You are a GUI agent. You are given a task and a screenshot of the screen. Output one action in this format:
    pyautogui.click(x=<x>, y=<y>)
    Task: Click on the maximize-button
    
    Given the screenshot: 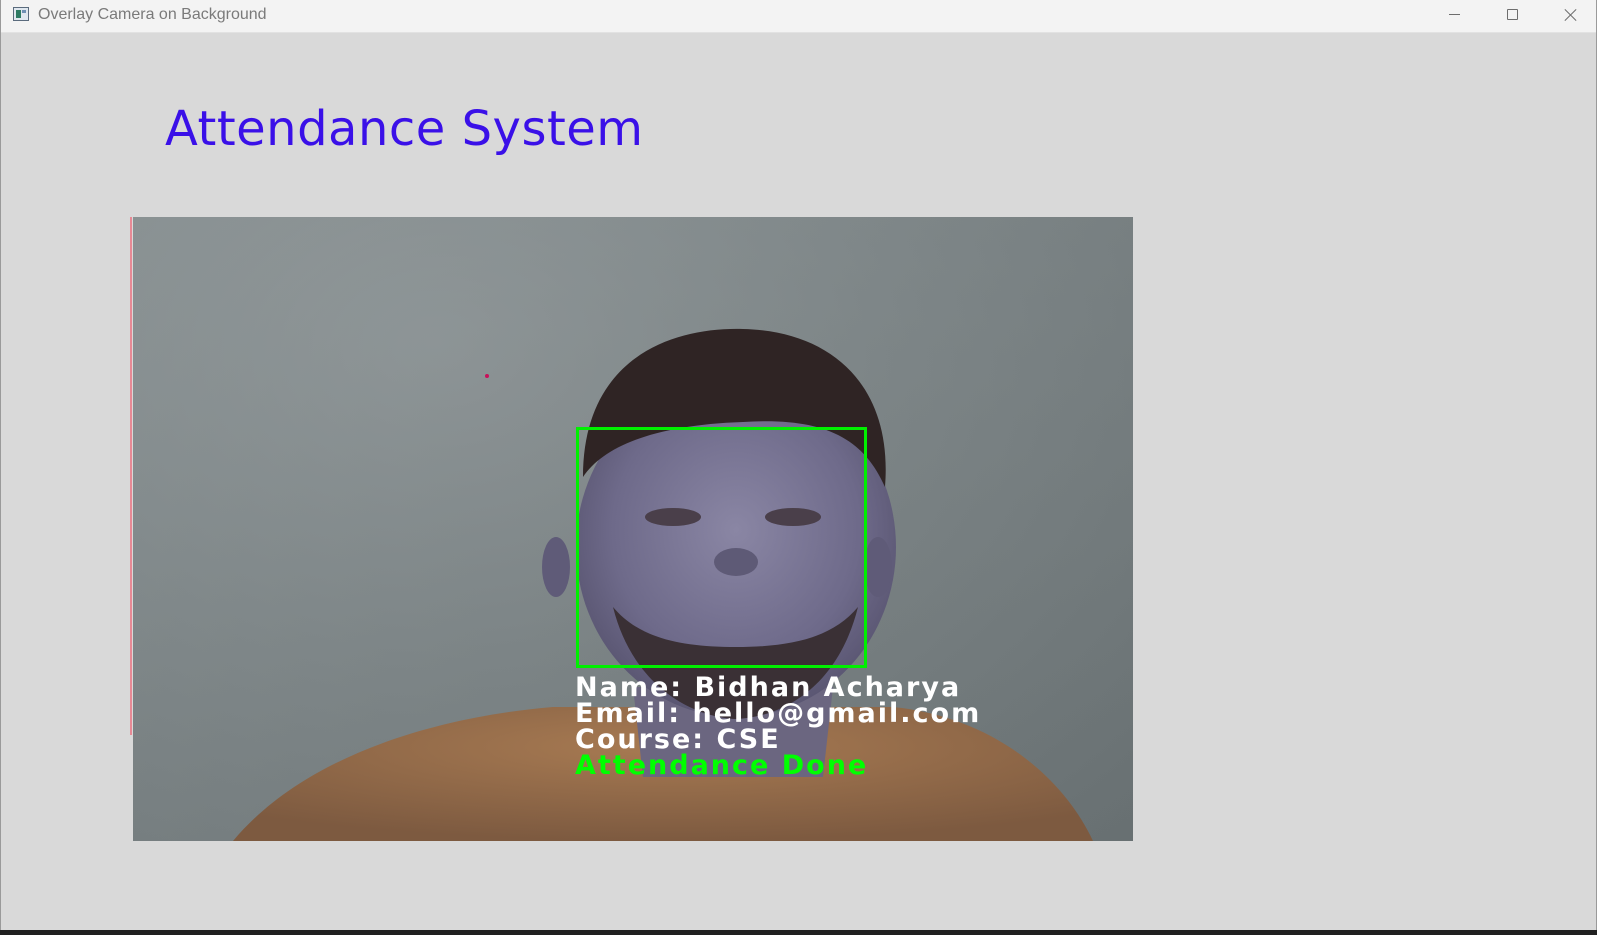 What is the action you would take?
    pyautogui.click(x=1513, y=16)
    